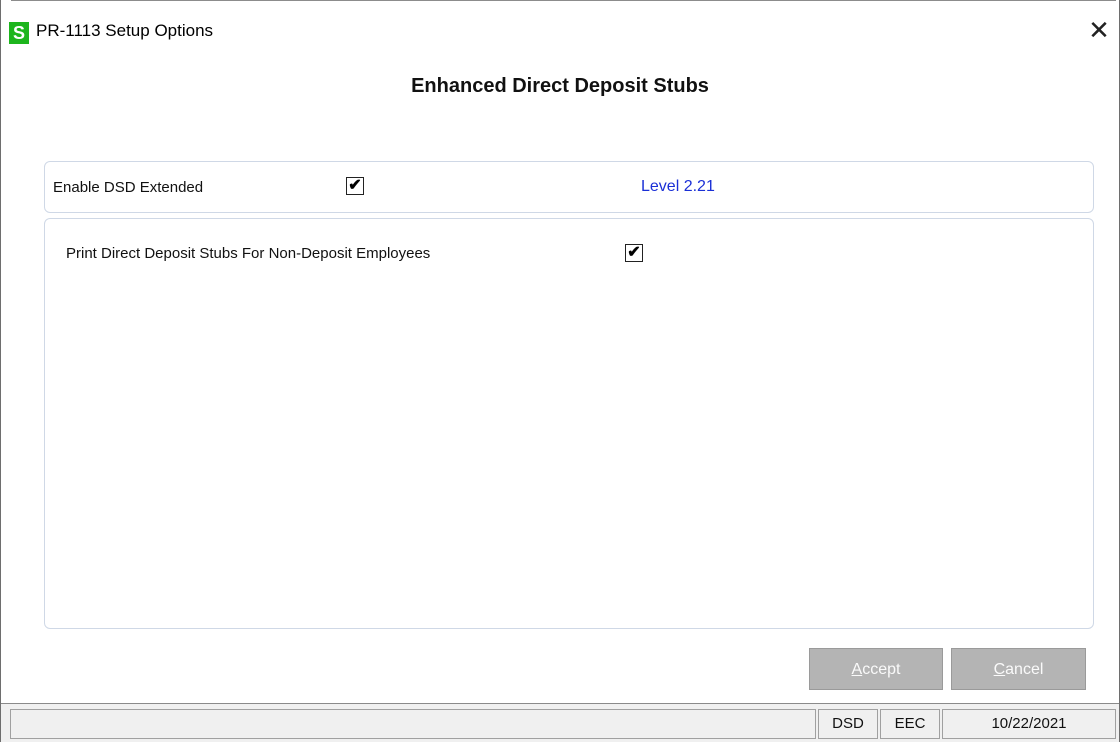 Image resolution: width=1120 pixels, height=743 pixels. What do you see at coordinates (560, 86) in the screenshot?
I see `page-title: Enhanced Direct Deposit Stubs` at bounding box center [560, 86].